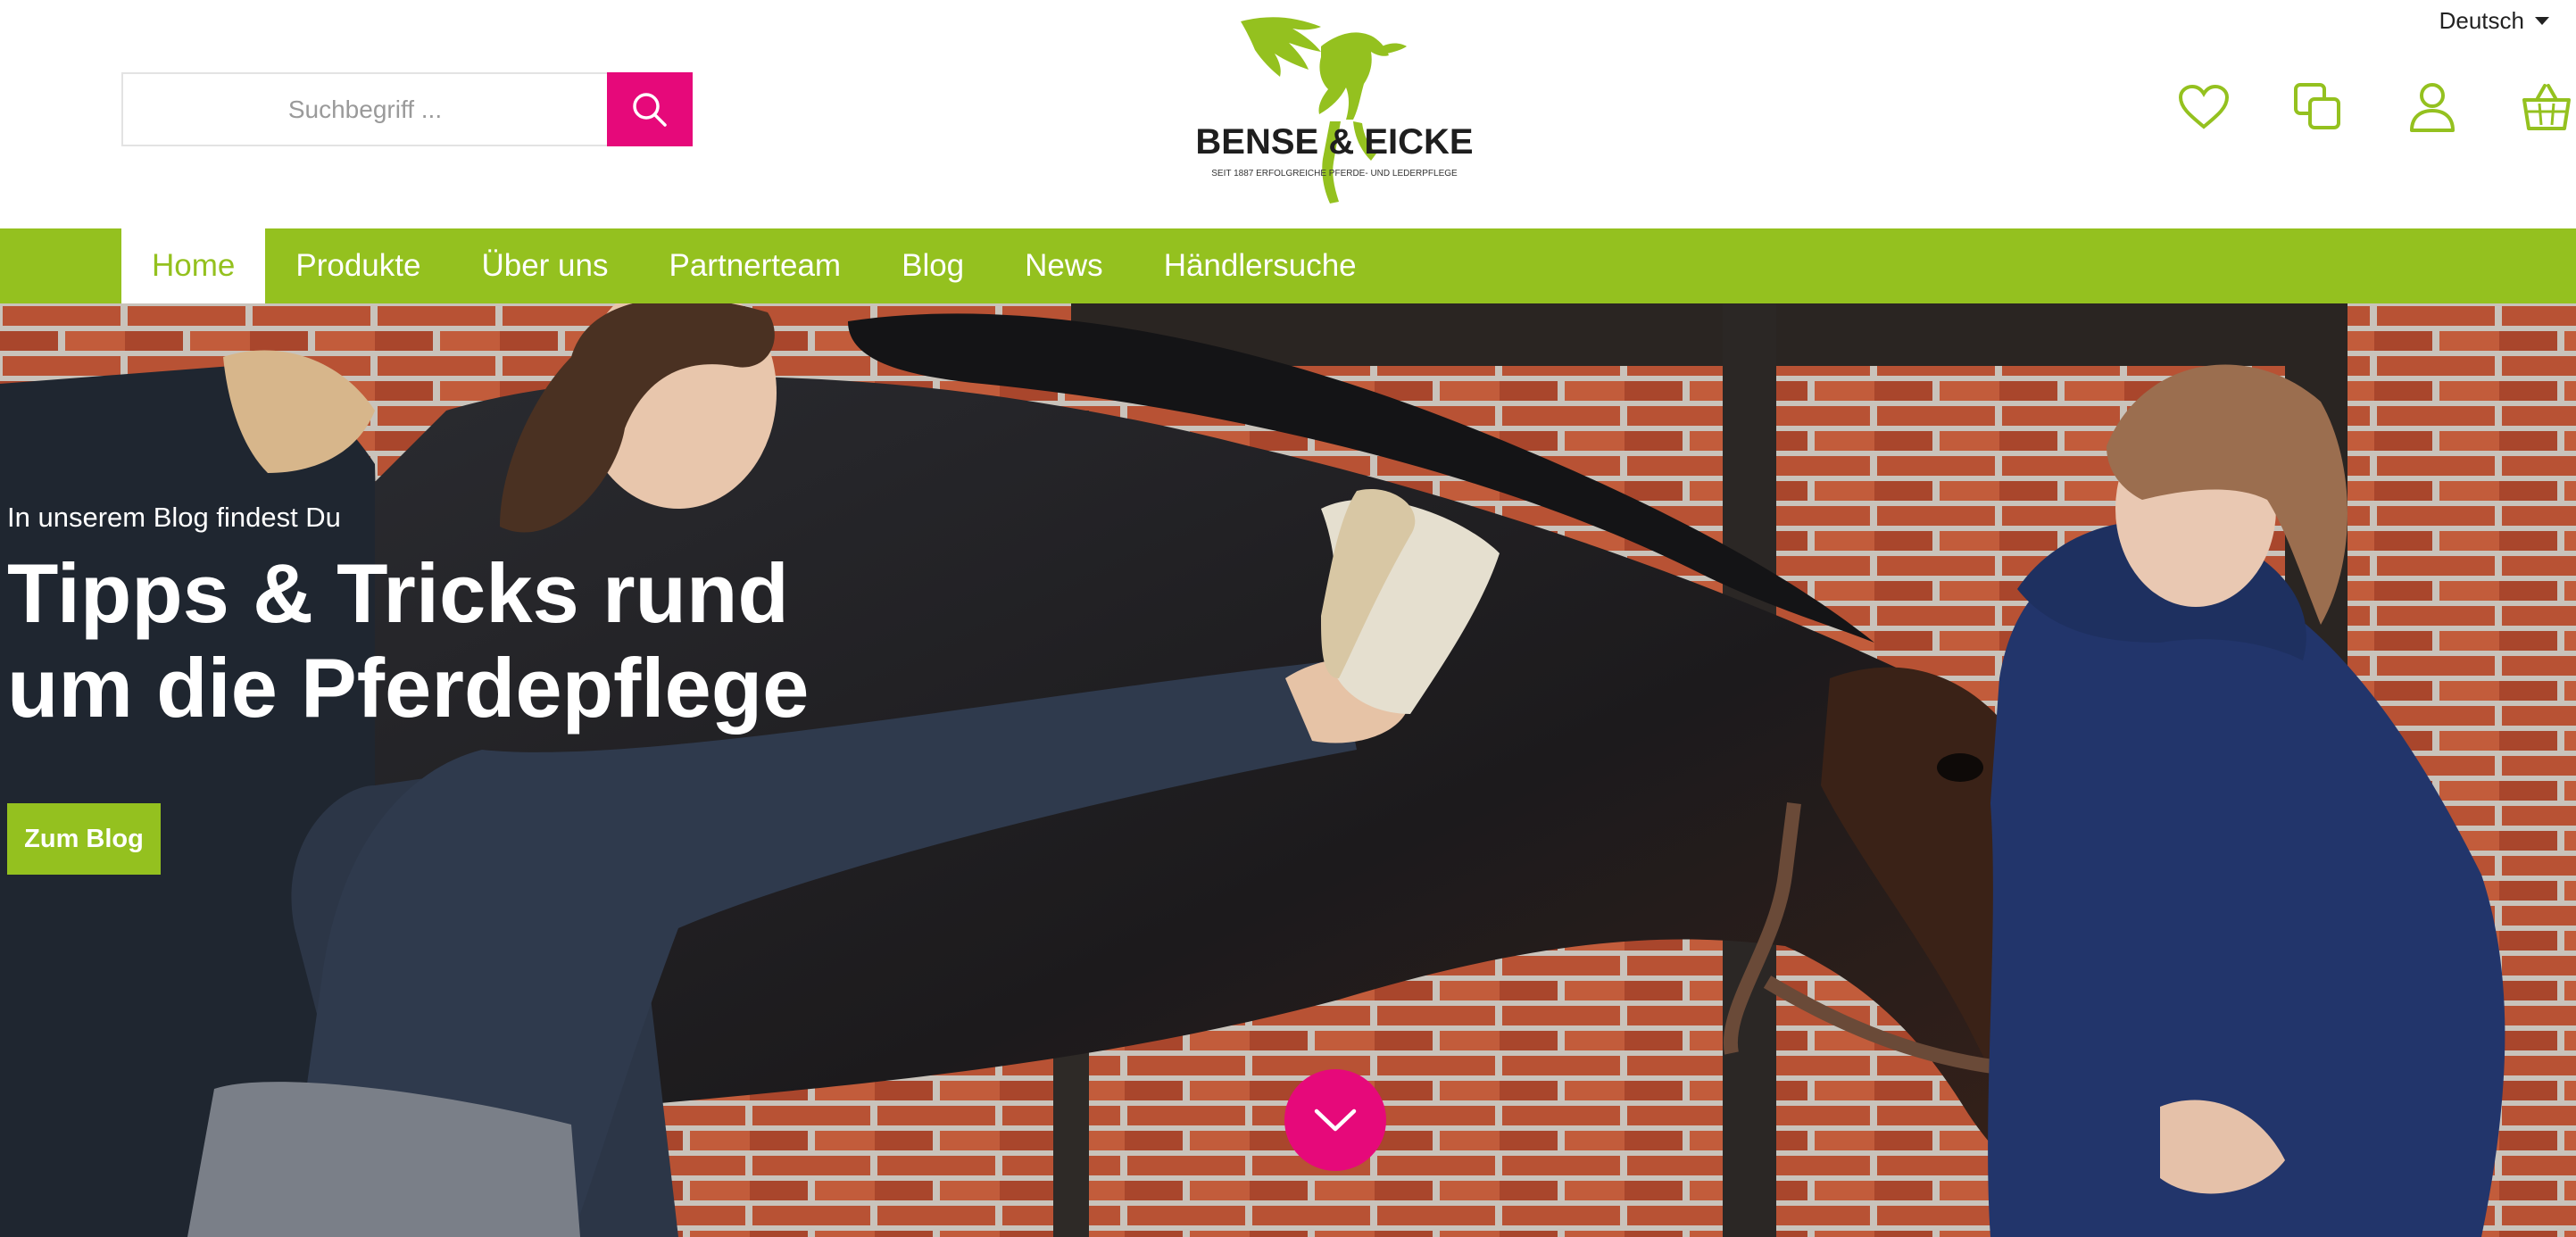 The image size is (2576, 1237). I want to click on nav-item-blog: Blog, so click(932, 265).